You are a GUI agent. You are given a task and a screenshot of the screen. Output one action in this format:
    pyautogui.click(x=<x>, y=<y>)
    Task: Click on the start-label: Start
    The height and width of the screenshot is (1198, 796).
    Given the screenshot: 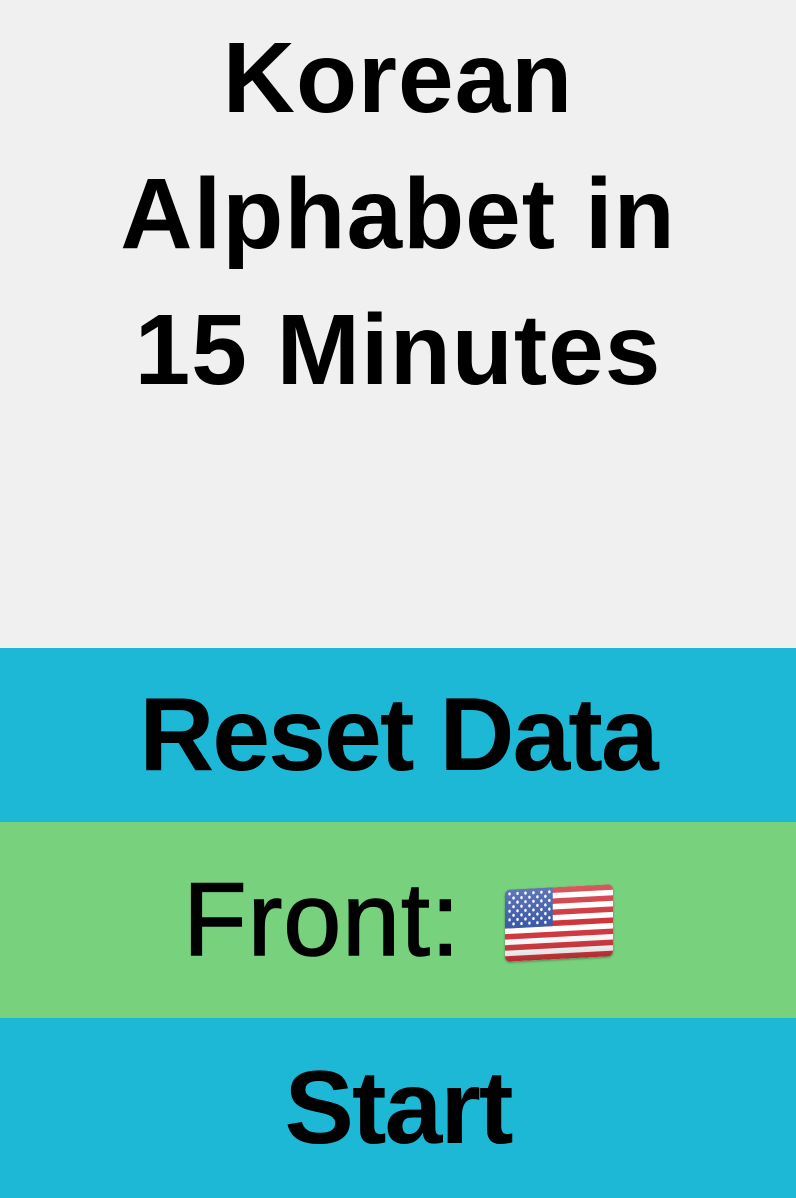 What is the action you would take?
    pyautogui.click(x=399, y=1107)
    